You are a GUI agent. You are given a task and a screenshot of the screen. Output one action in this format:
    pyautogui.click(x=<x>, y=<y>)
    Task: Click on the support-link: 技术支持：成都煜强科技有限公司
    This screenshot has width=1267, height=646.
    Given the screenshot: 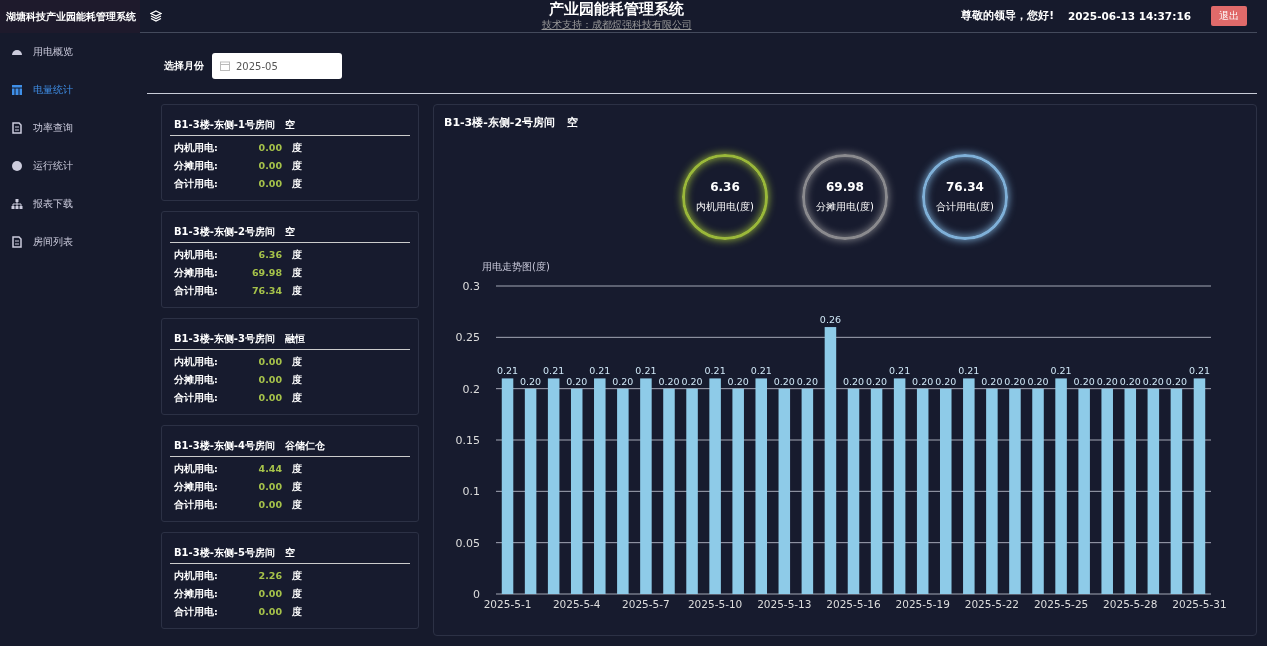 What is the action you would take?
    pyautogui.click(x=616, y=25)
    